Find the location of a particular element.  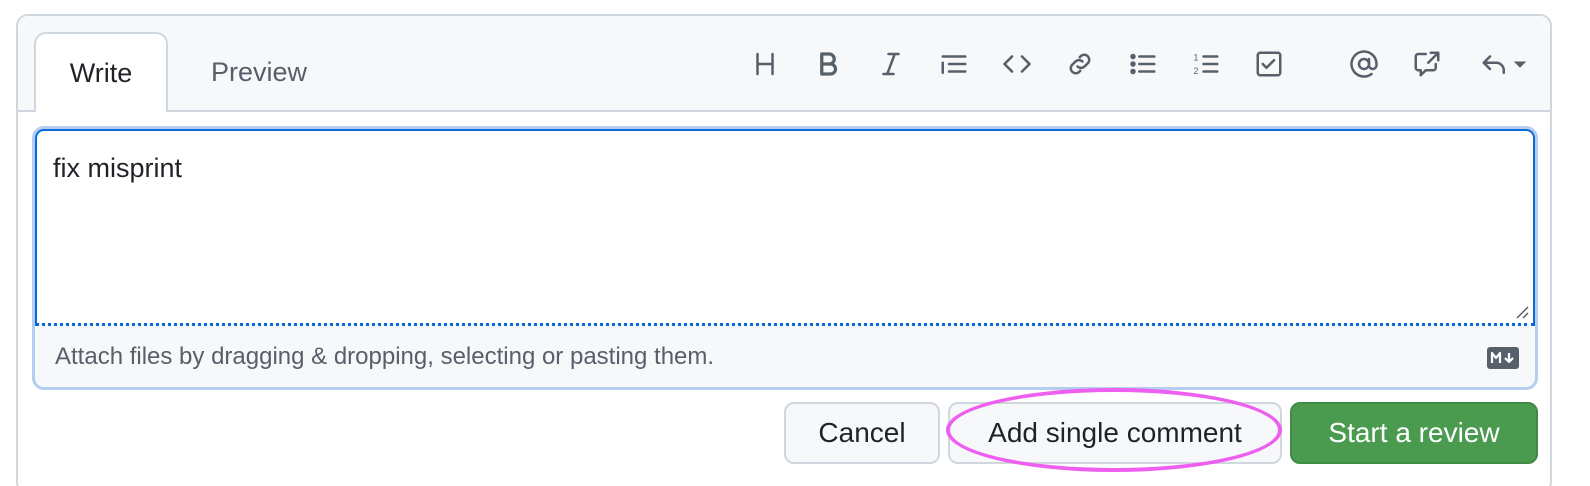

svg-text: 1 is located at coordinates (1196, 57).